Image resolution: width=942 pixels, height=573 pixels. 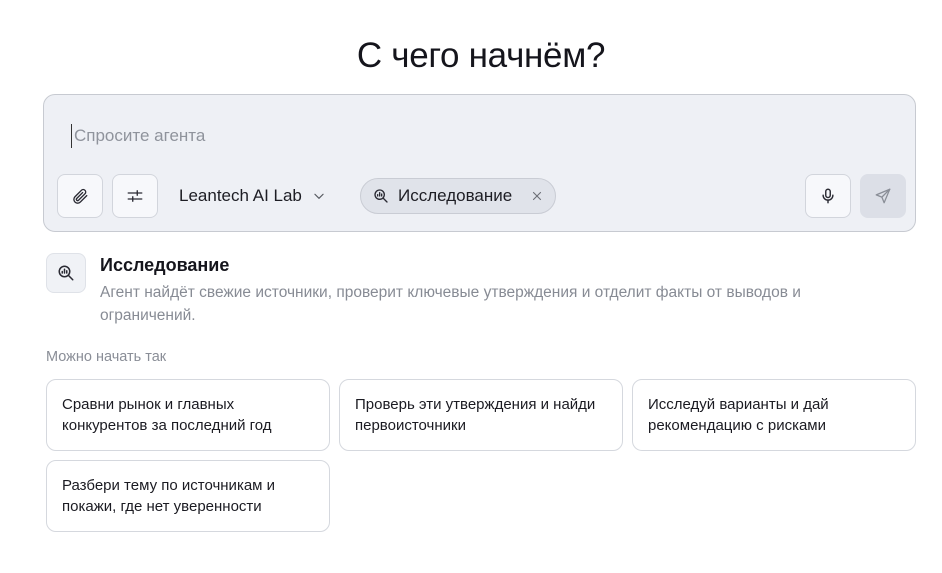 I want to click on send-button, so click(x=883, y=196).